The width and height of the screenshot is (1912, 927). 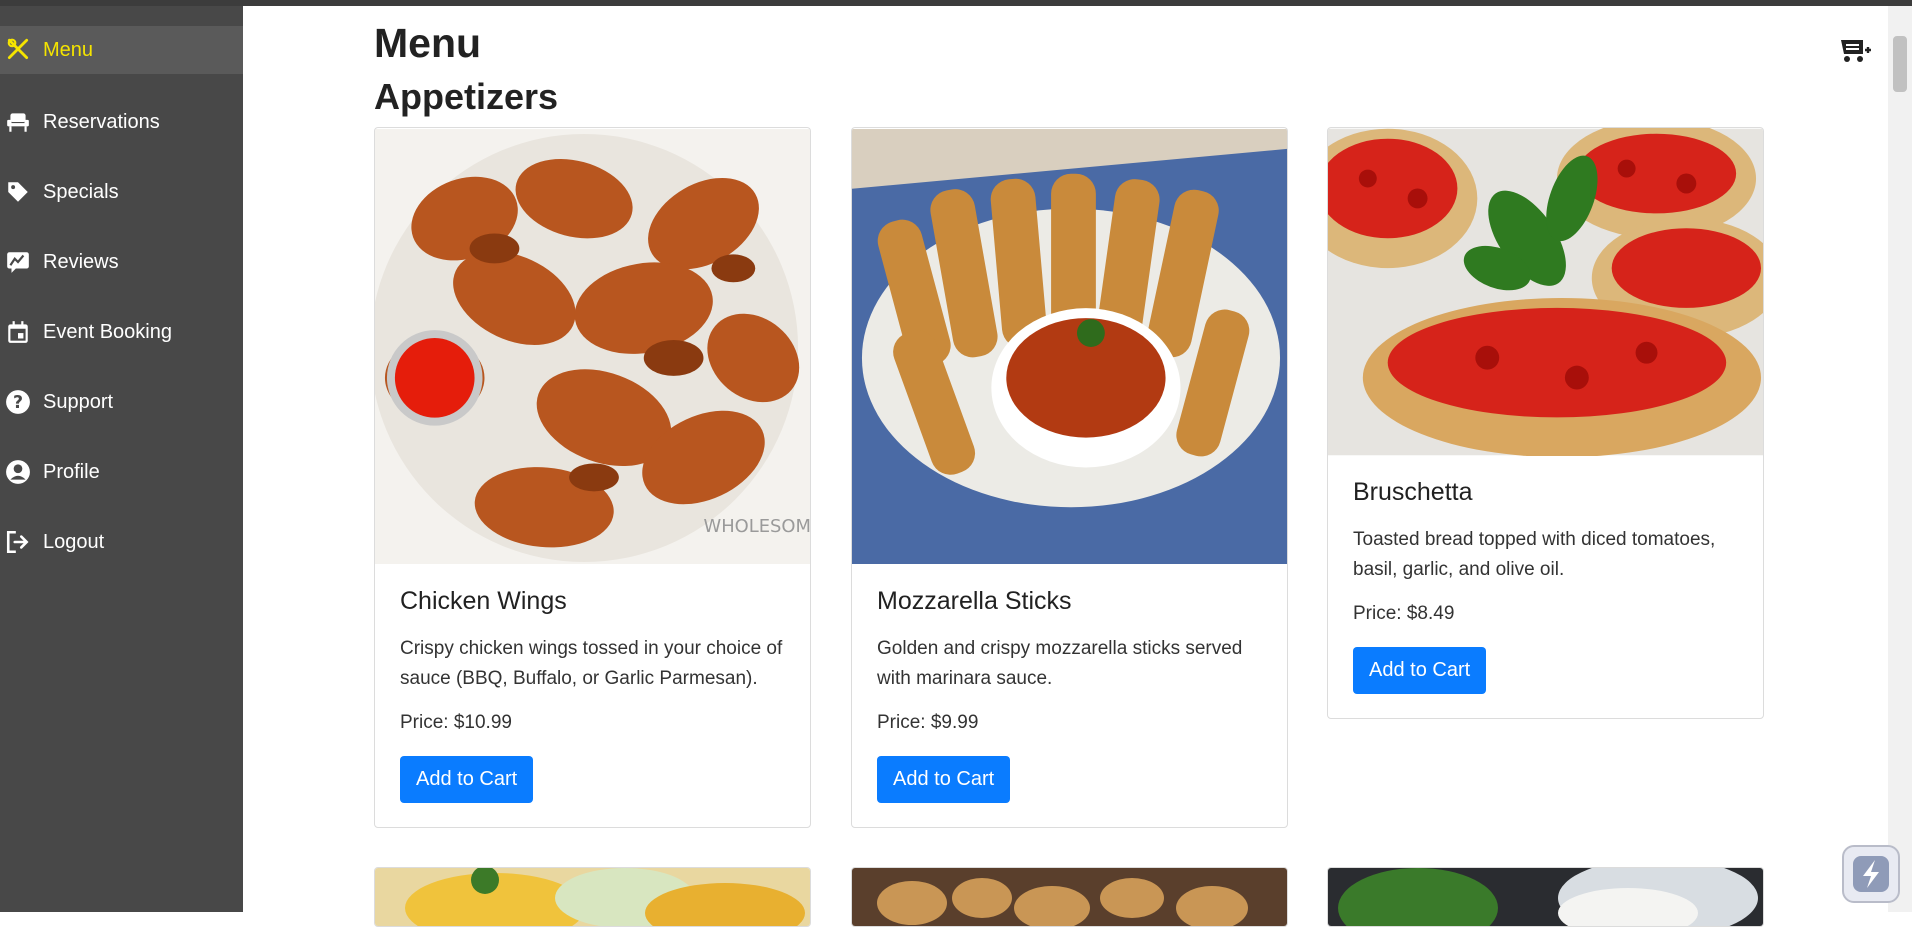 What do you see at coordinates (756, 526) in the screenshot?
I see `svg-text: WHOLESOM` at bounding box center [756, 526].